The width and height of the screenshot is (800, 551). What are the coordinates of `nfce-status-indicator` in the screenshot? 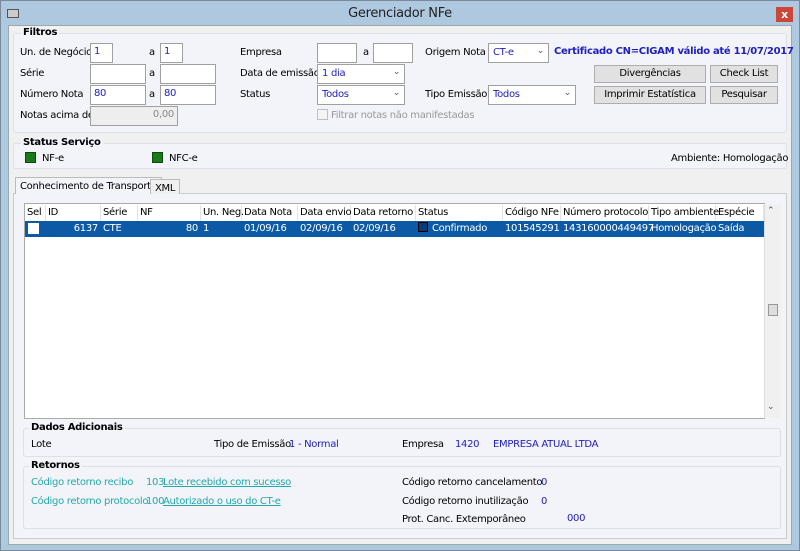 It's located at (157, 157).